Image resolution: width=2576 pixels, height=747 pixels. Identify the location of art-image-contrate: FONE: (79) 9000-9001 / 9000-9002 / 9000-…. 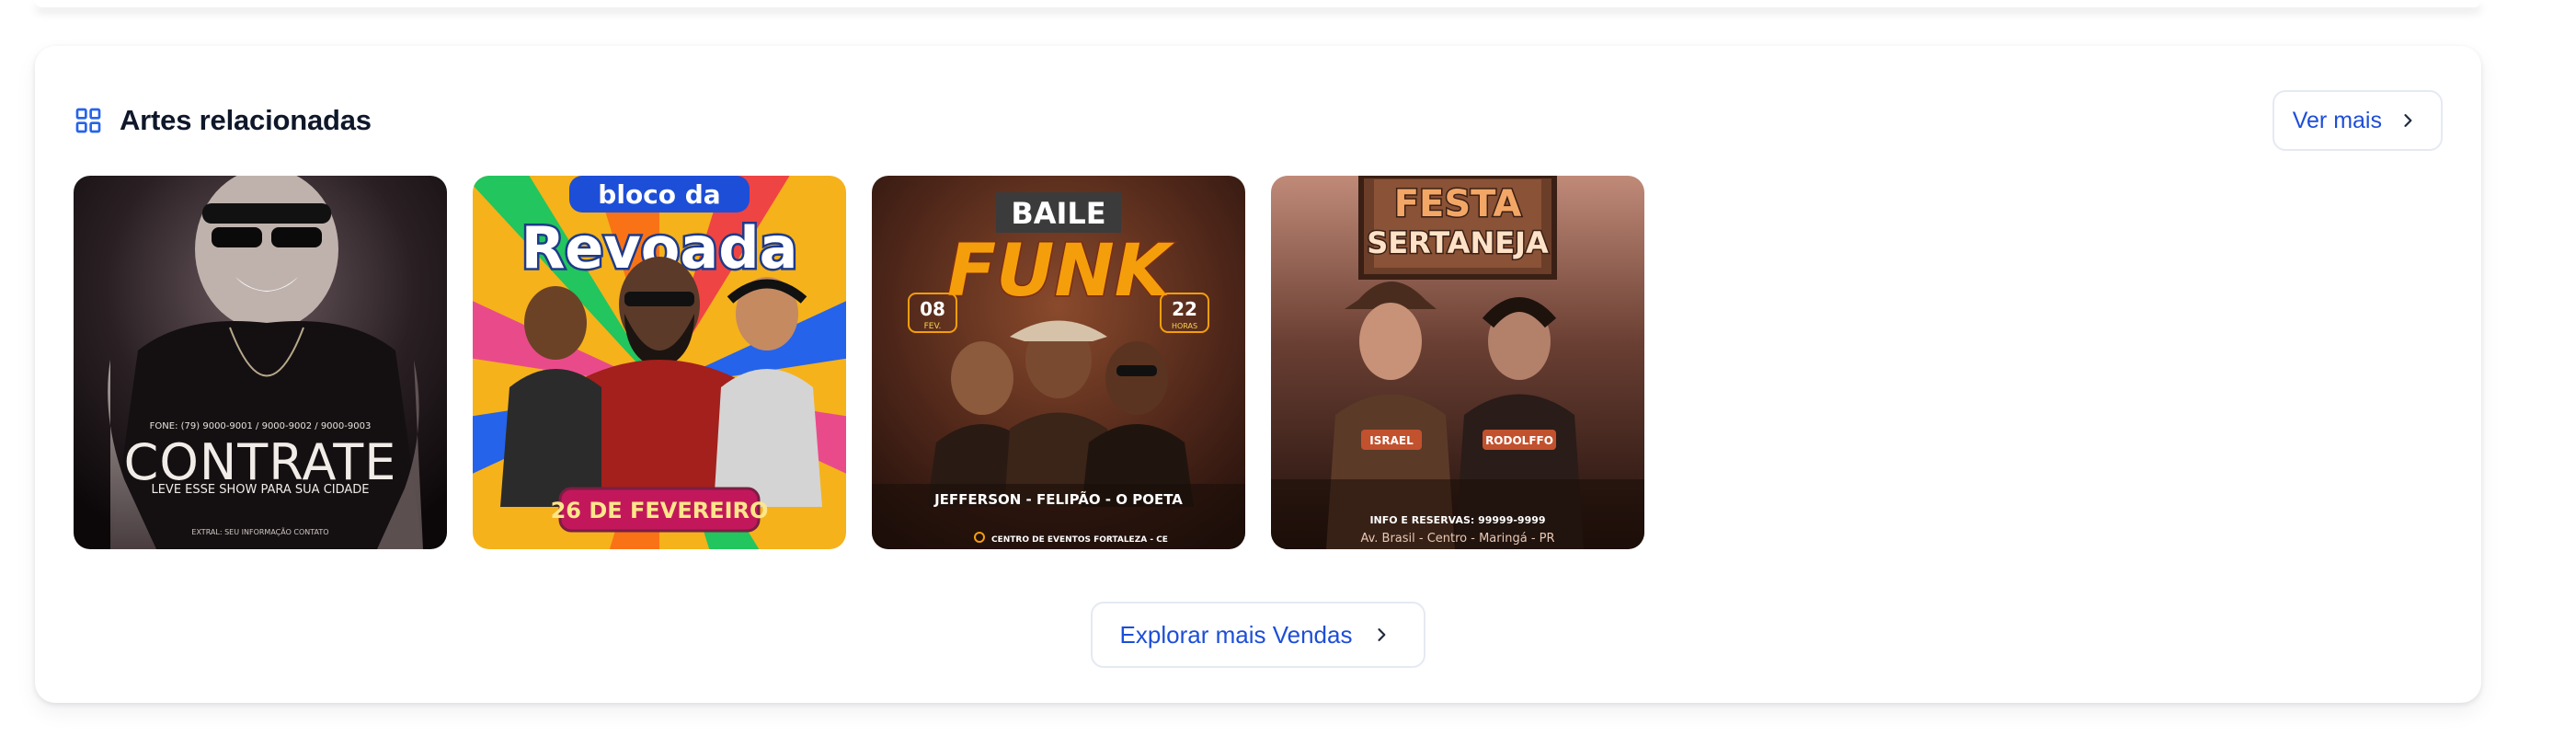
(260, 362).